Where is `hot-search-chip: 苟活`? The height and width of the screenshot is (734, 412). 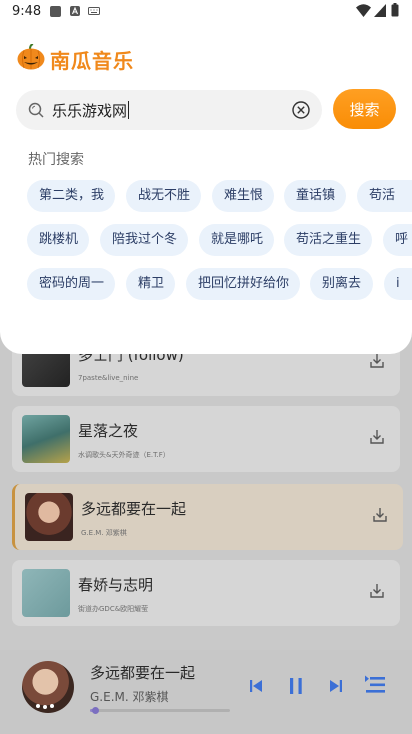 hot-search-chip: 苟活 is located at coordinates (384, 196).